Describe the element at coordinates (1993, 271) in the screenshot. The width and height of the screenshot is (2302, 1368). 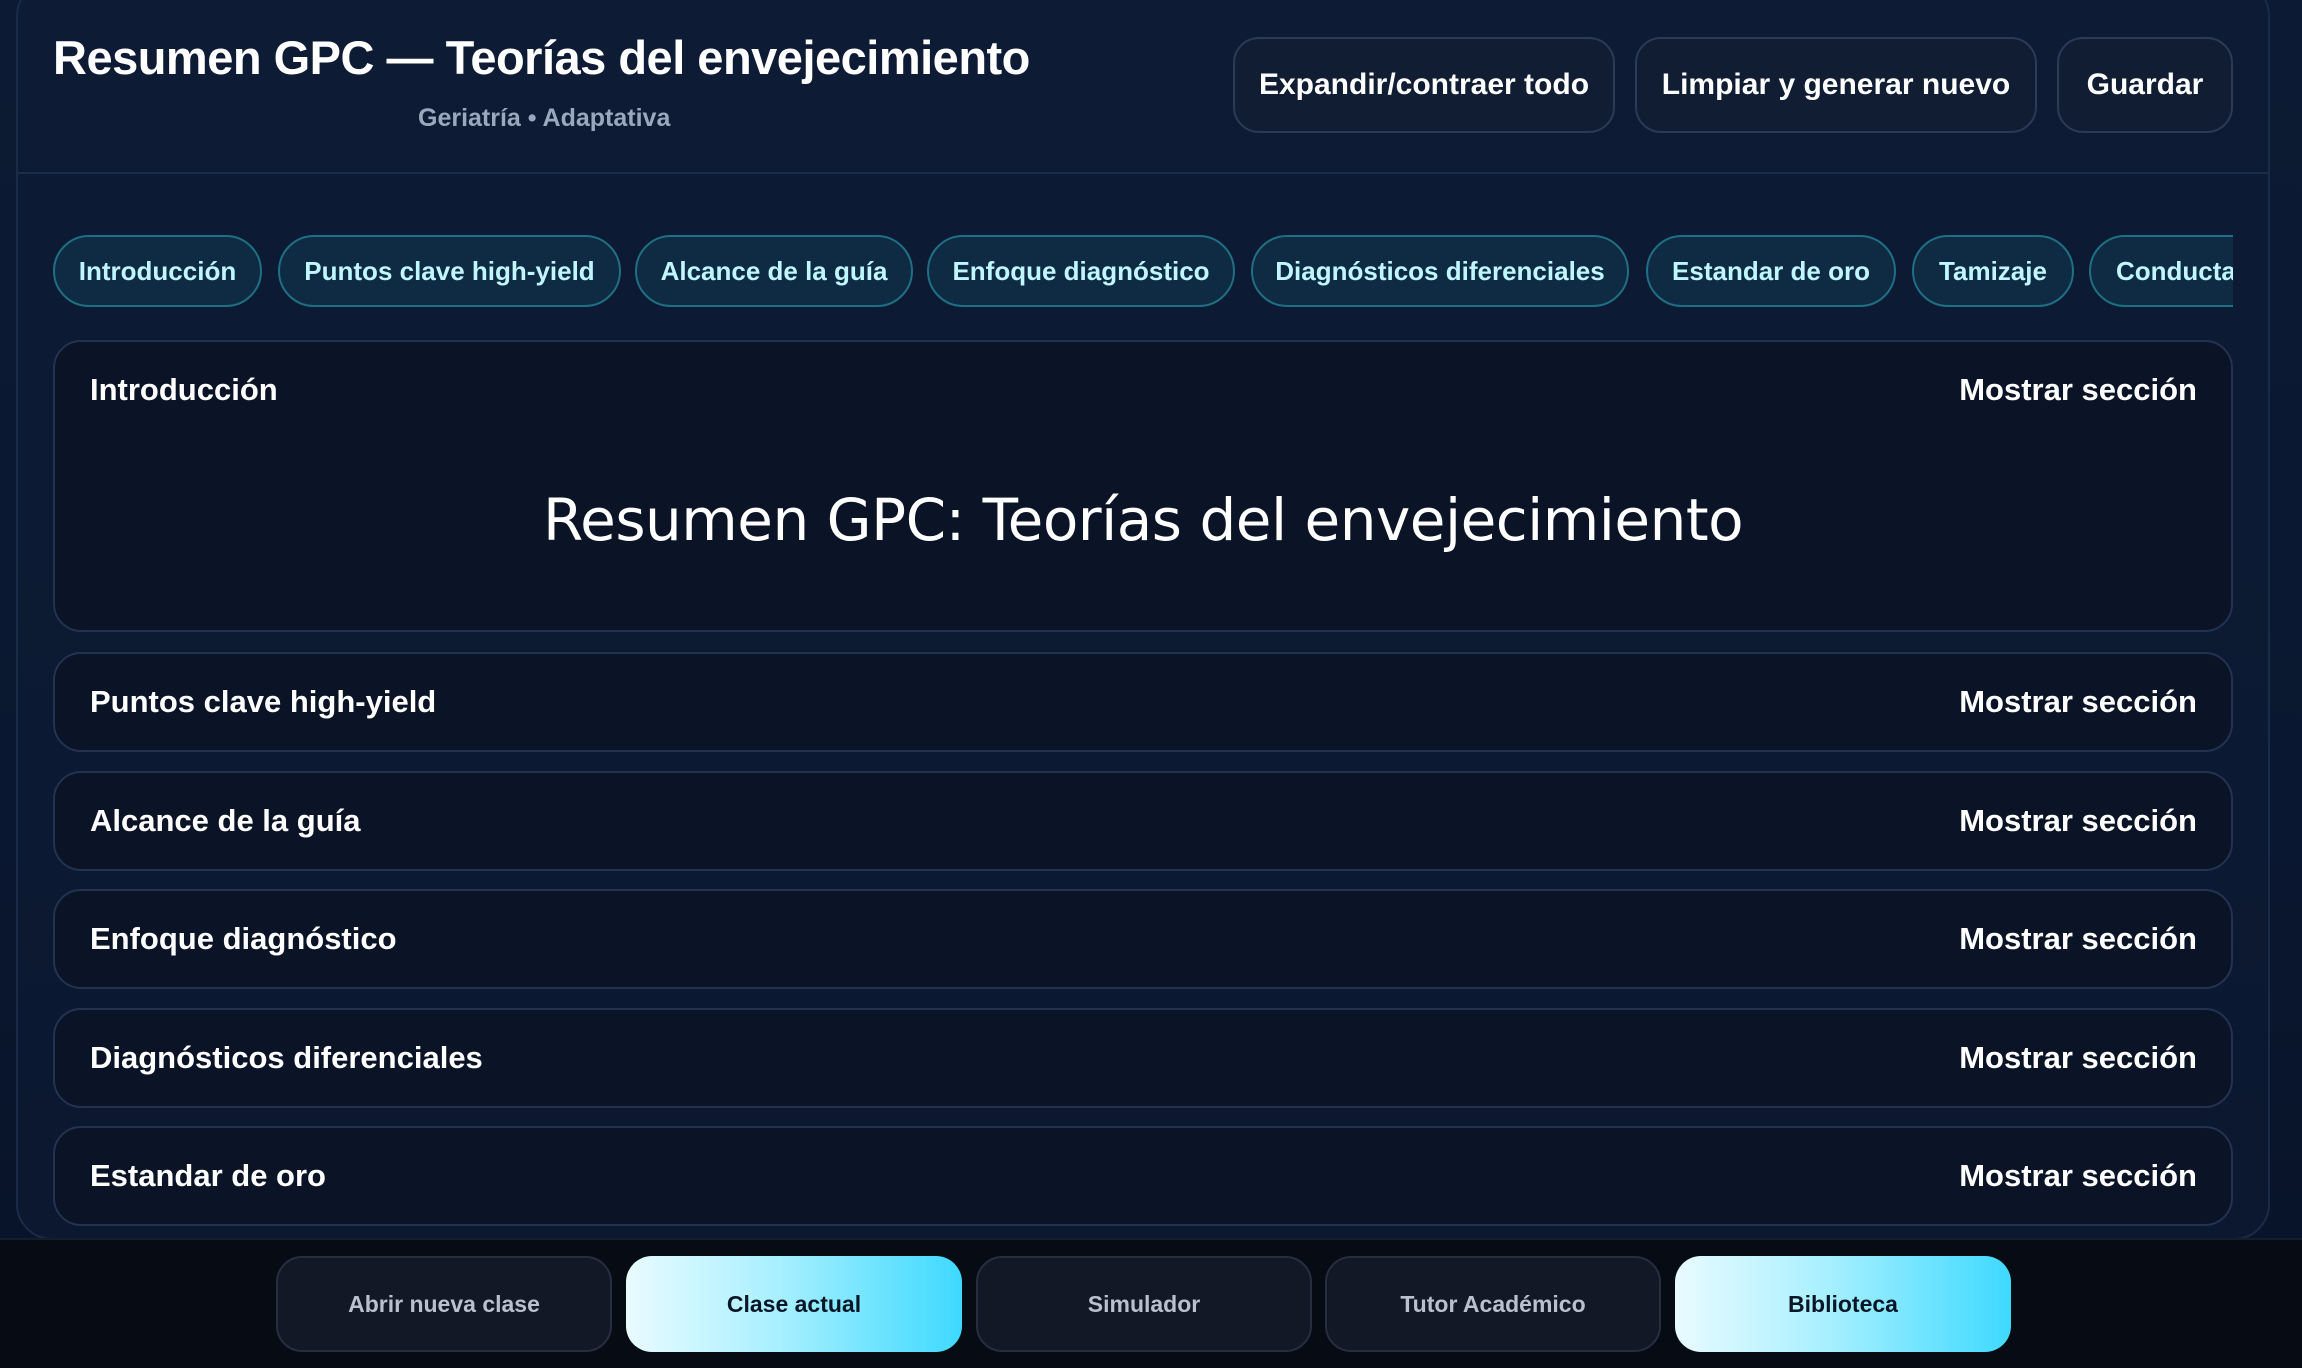
I see `tab-tamizaje: Tamizaje` at that location.